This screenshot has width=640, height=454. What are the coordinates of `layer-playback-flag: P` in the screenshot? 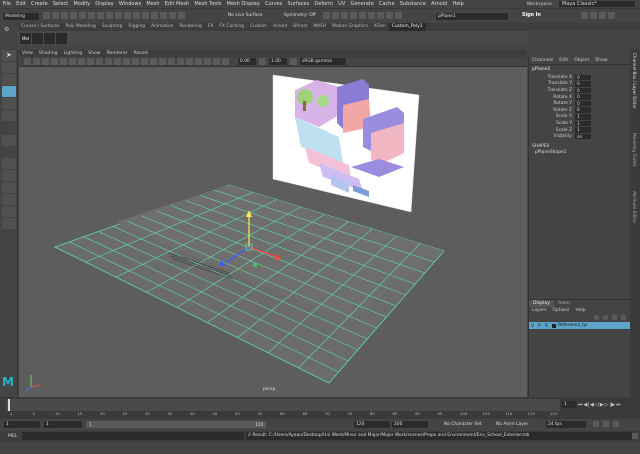 It's located at (539, 325).